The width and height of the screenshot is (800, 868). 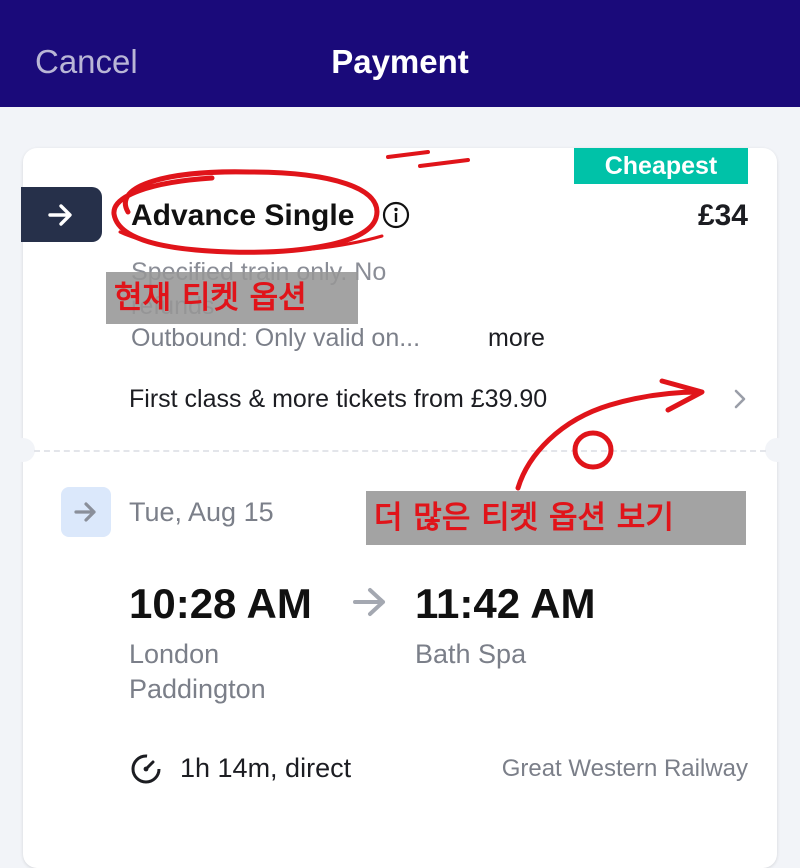 I want to click on card-notch-left, so click(x=23, y=450).